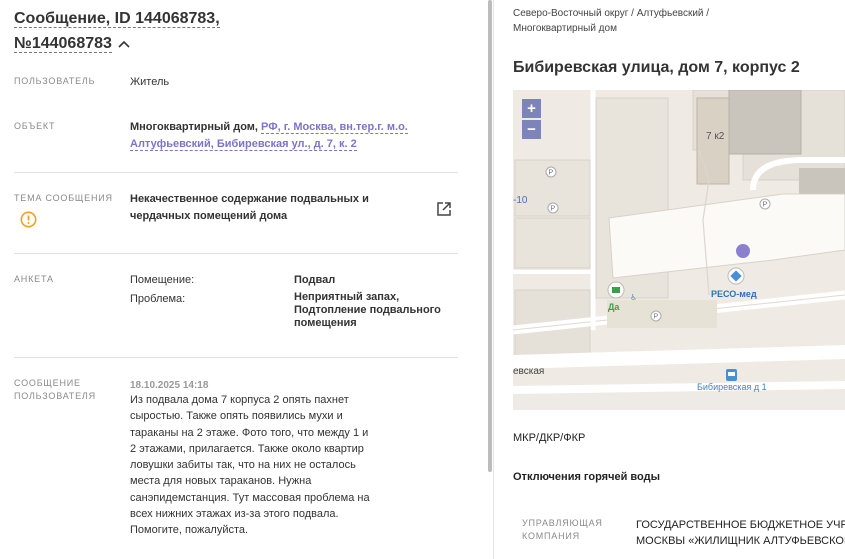  What do you see at coordinates (209, 216) in the screenshot?
I see `topic-line2: чердачных помещений дома` at bounding box center [209, 216].